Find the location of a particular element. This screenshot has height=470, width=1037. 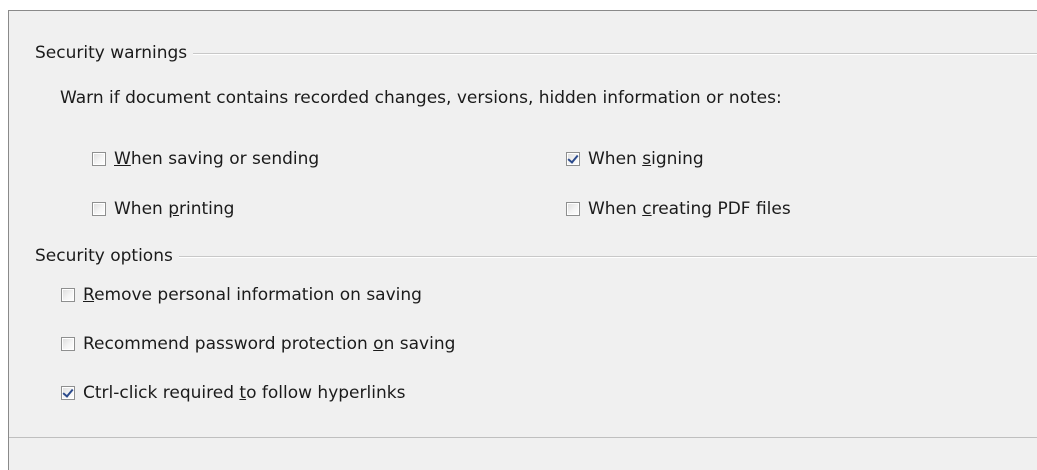

checkbox-ctrl-click-hyperlinks: Ctrl-click required to follow hyperlinks is located at coordinates (233, 393).